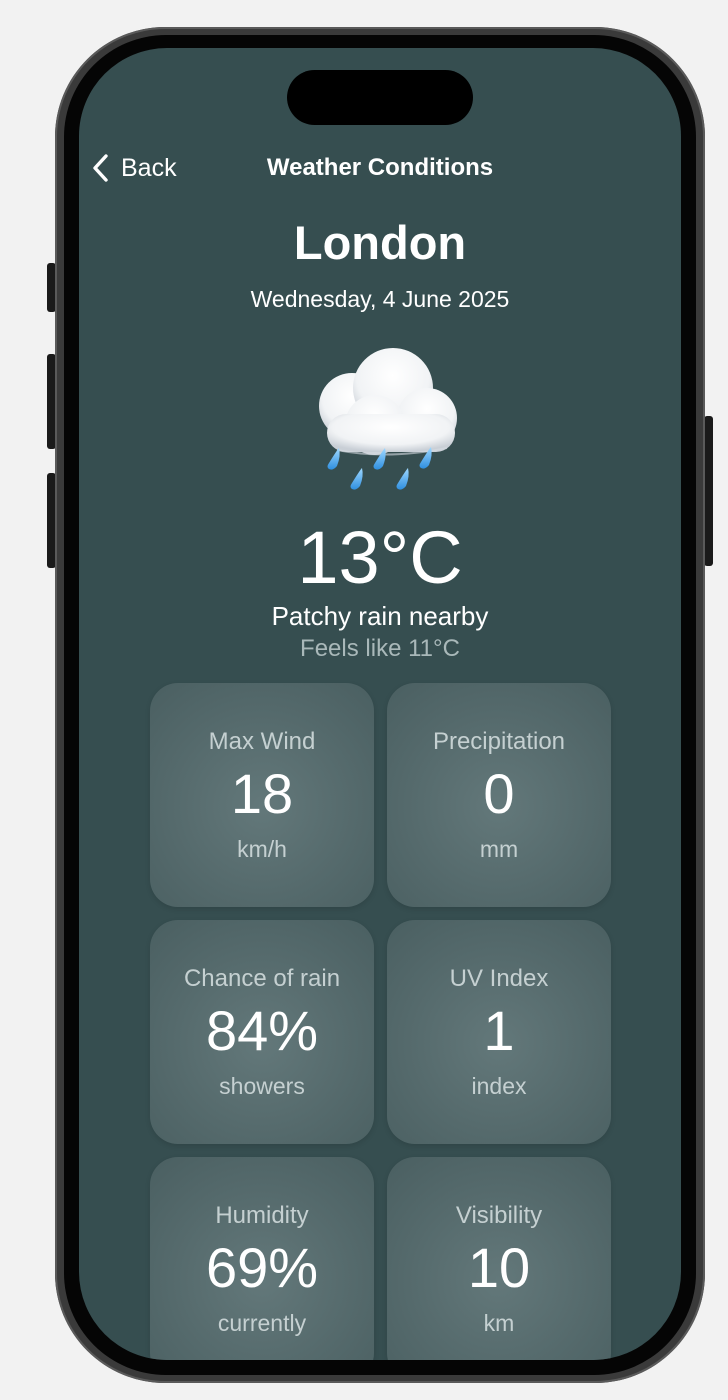 This screenshot has height=1400, width=728. I want to click on date-label: Wednesday, 4 June 2025, so click(380, 299).